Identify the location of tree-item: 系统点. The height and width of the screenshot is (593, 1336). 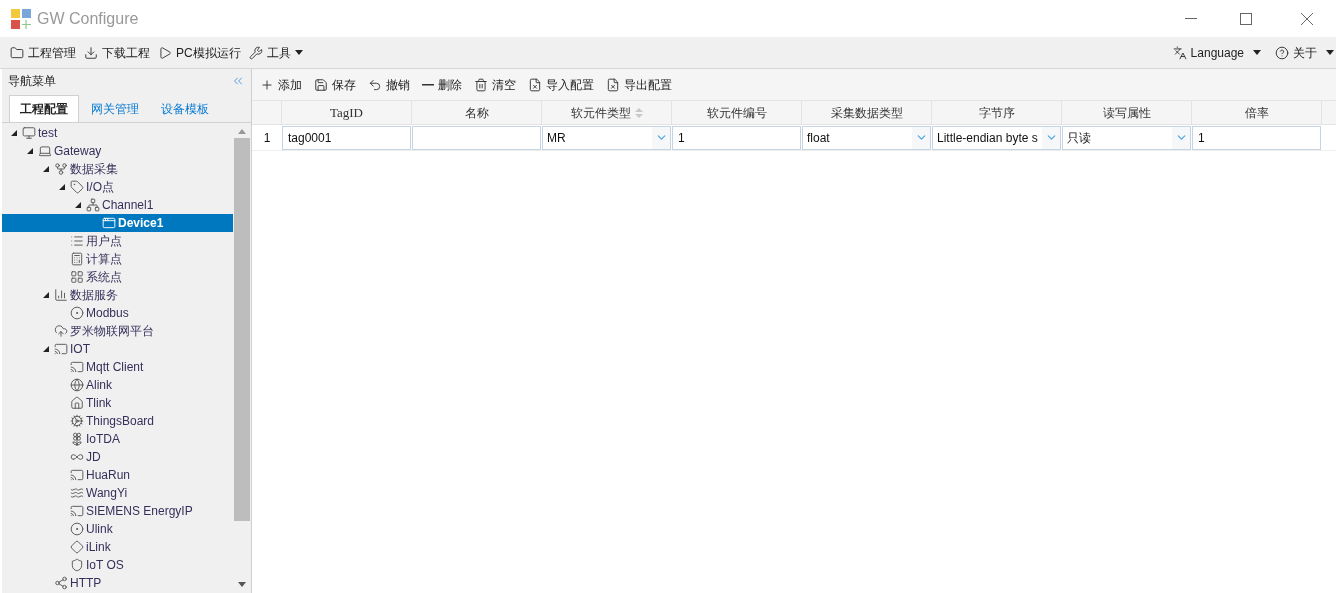
(117, 277).